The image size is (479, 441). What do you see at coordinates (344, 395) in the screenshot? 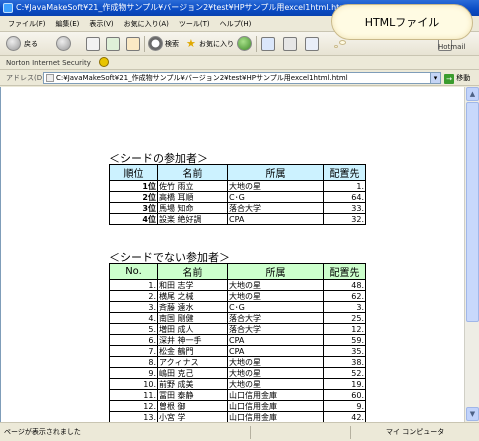
I see `table-cell: 60.` at bounding box center [344, 395].